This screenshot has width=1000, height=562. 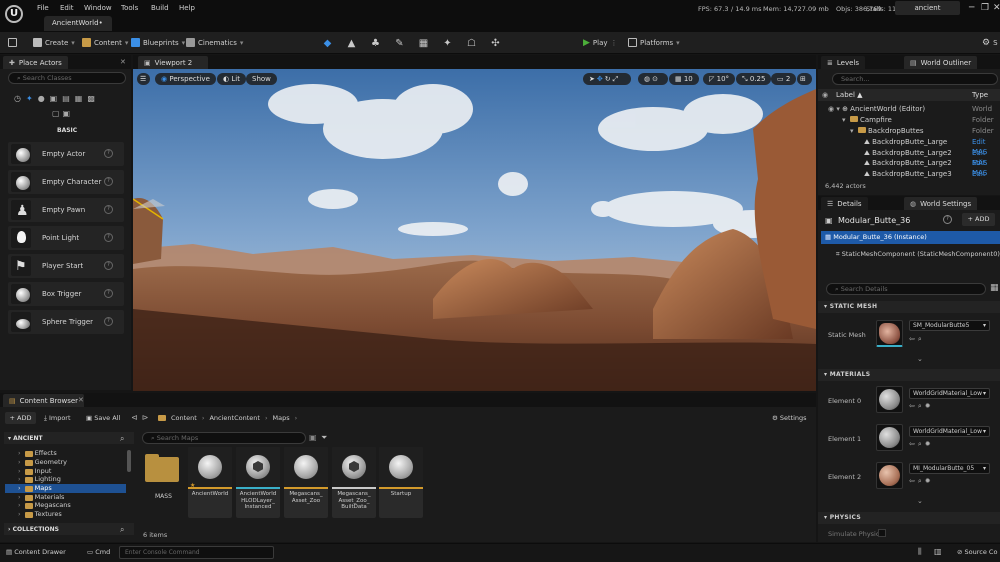 I want to click on show-button: Show, so click(x=261, y=79).